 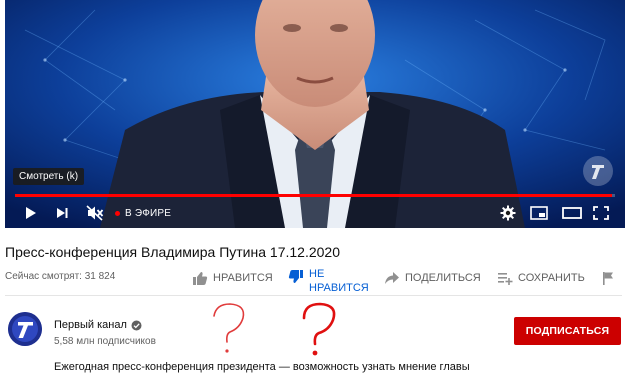 I want to click on save-button: СОХРАНИТЬ, so click(x=541, y=278).